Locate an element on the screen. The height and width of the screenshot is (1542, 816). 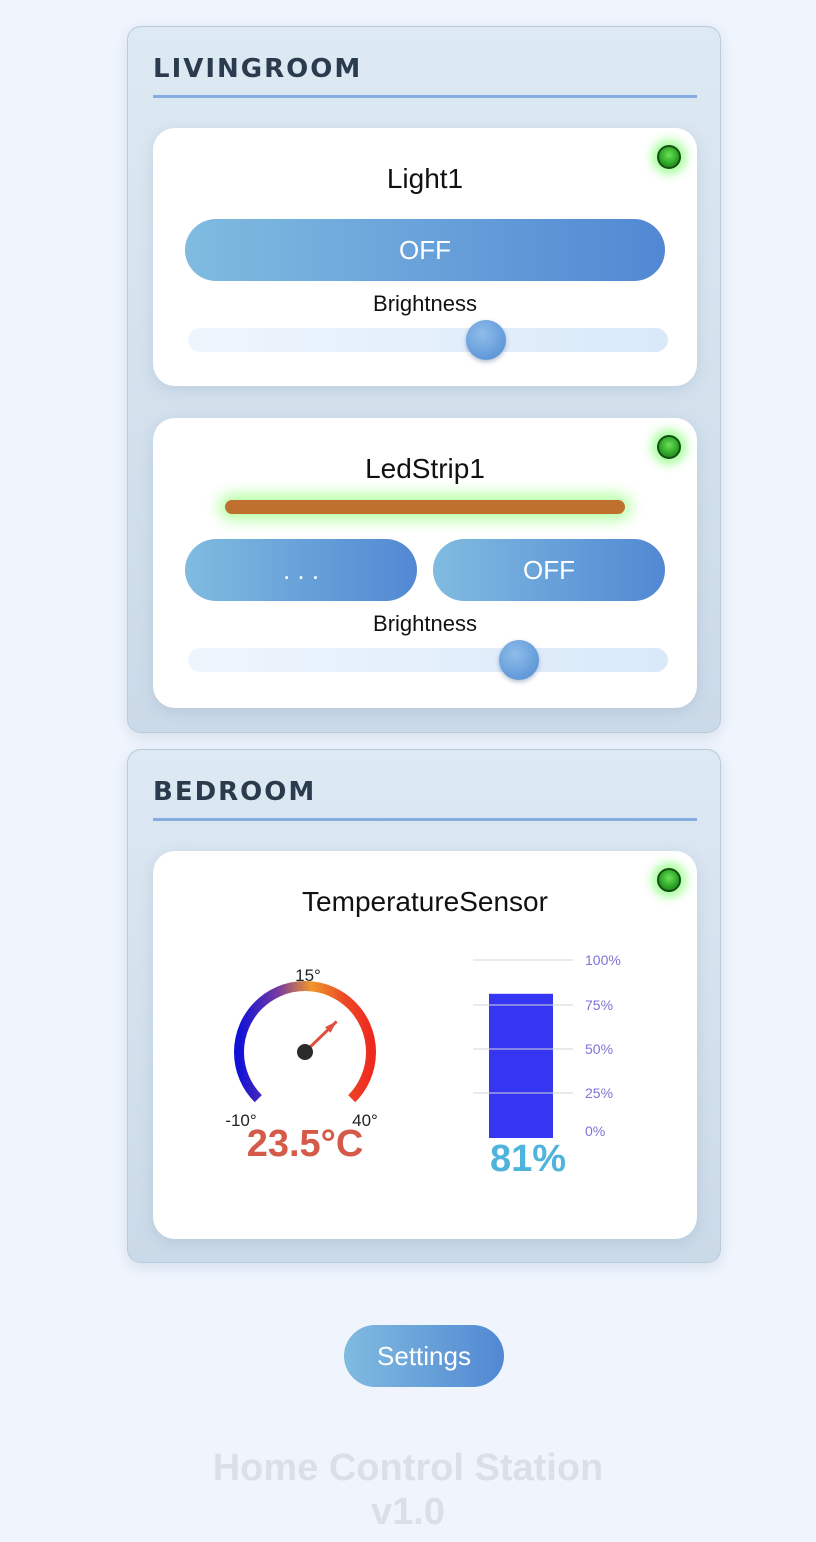
humidity-bar is located at coordinates (521, 1065).